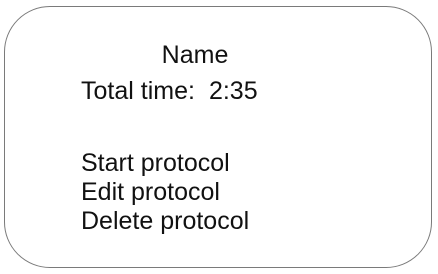 The width and height of the screenshot is (438, 274). What do you see at coordinates (165, 221) in the screenshot?
I see `delete-protocol-item: Delete protocol` at bounding box center [165, 221].